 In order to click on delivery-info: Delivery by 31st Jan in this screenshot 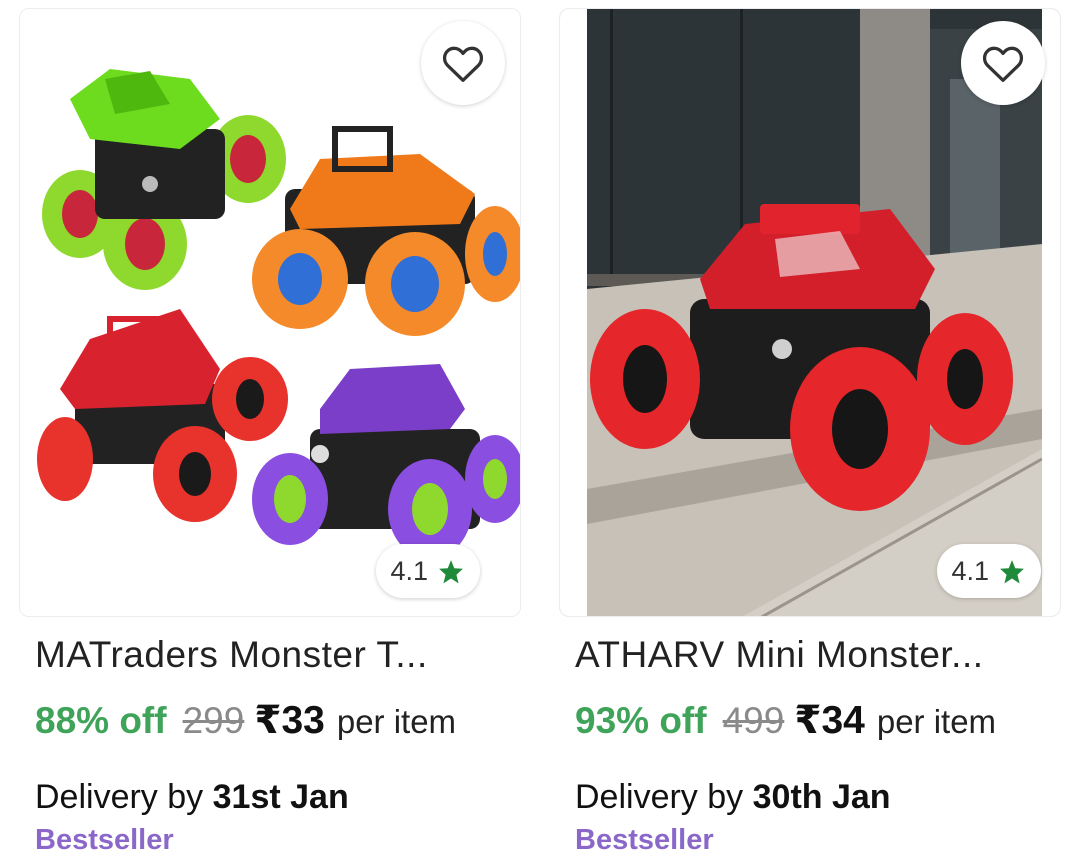, I will do `click(192, 797)`.